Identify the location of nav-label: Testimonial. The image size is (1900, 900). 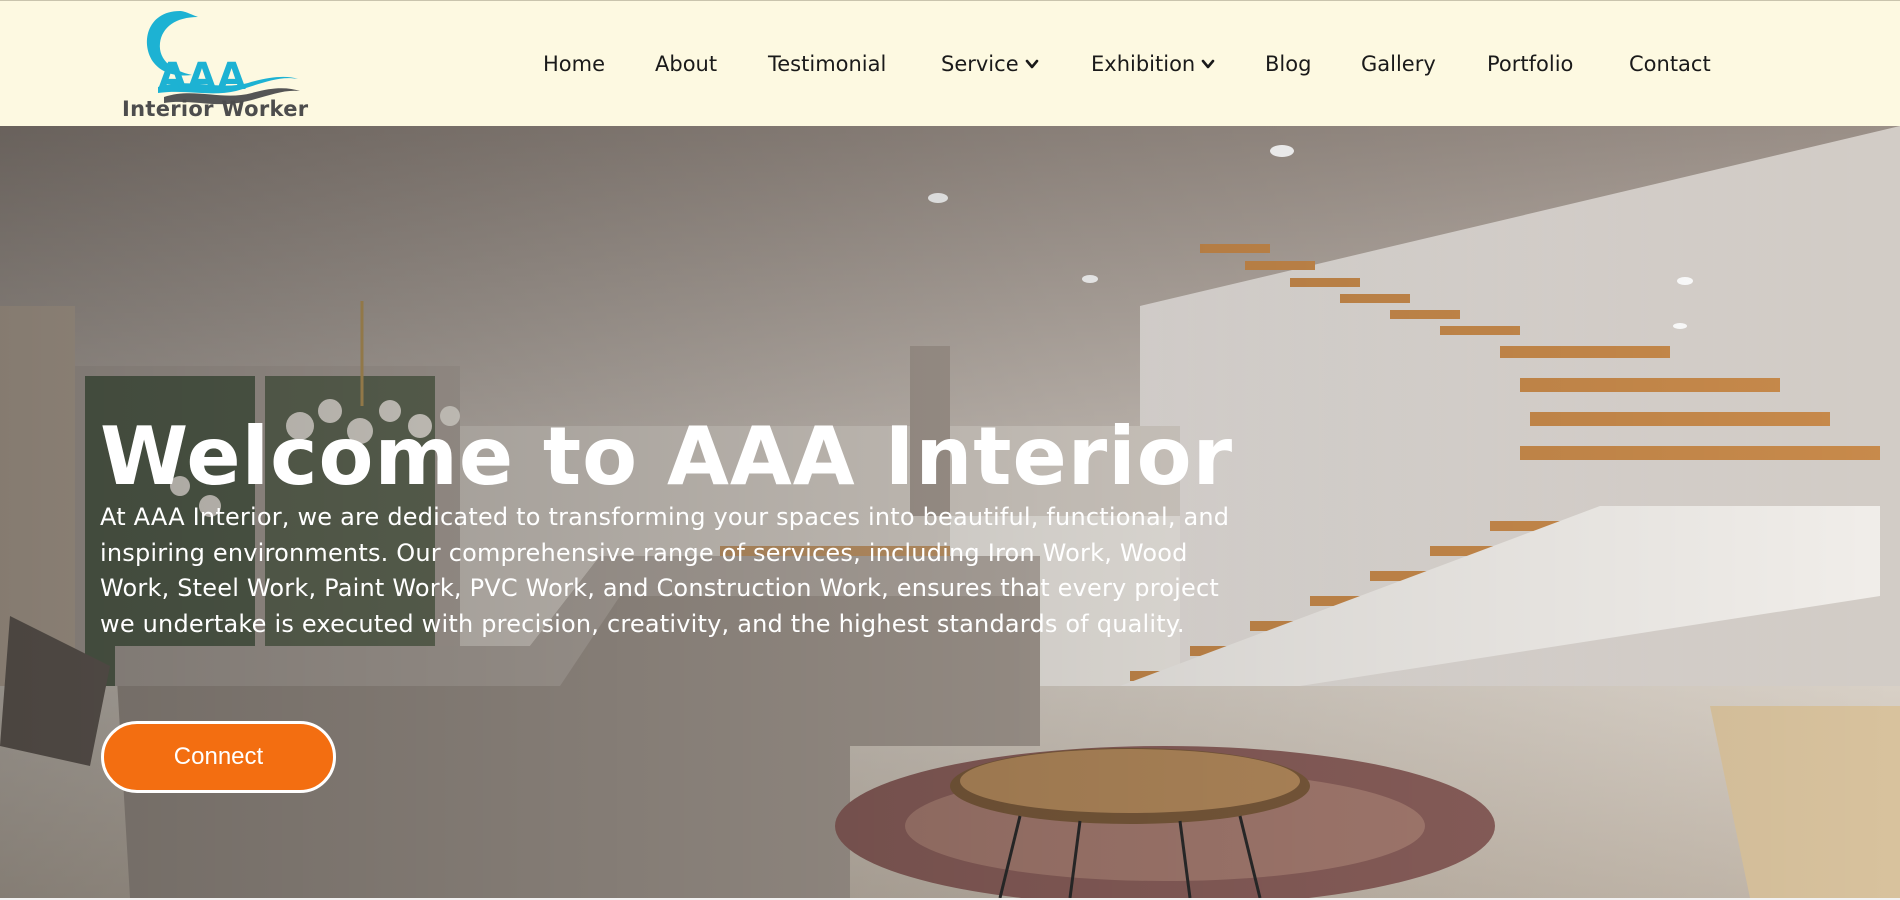
(827, 64).